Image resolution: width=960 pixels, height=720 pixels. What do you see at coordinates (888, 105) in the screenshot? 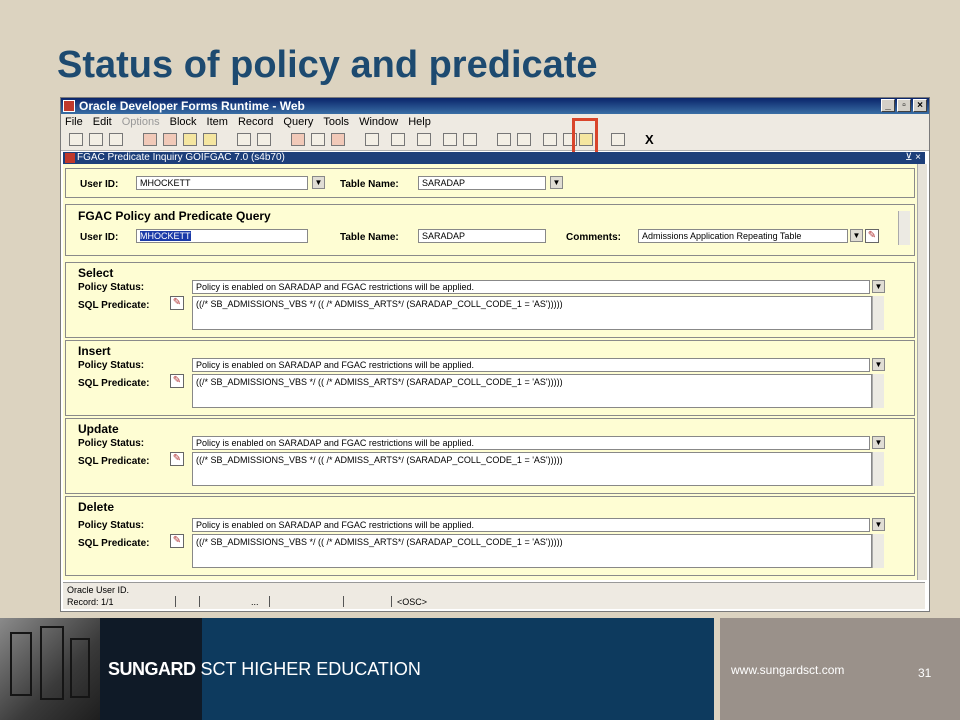
I see `minimize-button: _` at bounding box center [888, 105].